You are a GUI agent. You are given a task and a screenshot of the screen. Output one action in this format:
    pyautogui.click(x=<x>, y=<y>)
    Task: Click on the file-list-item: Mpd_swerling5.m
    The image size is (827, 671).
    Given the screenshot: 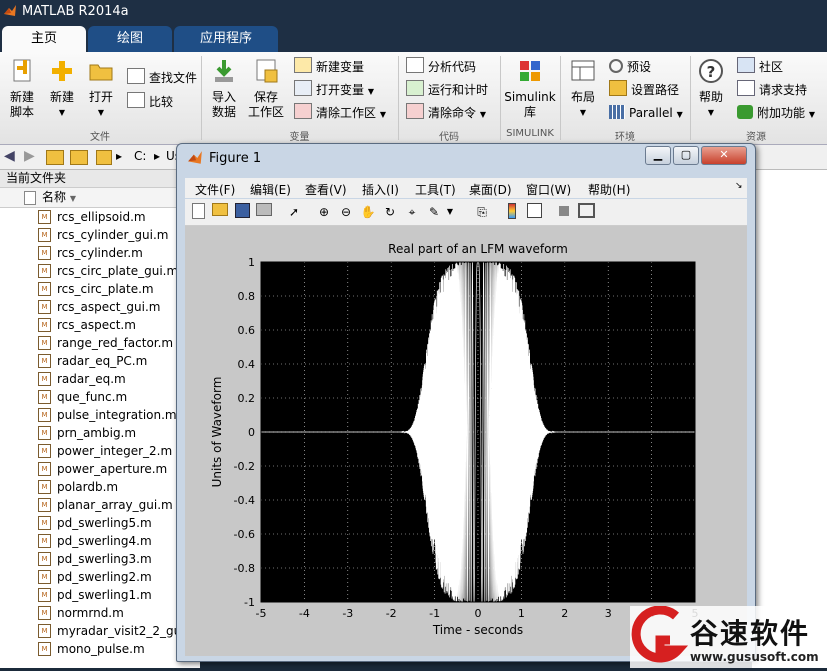 What is the action you would take?
    pyautogui.click(x=100, y=523)
    